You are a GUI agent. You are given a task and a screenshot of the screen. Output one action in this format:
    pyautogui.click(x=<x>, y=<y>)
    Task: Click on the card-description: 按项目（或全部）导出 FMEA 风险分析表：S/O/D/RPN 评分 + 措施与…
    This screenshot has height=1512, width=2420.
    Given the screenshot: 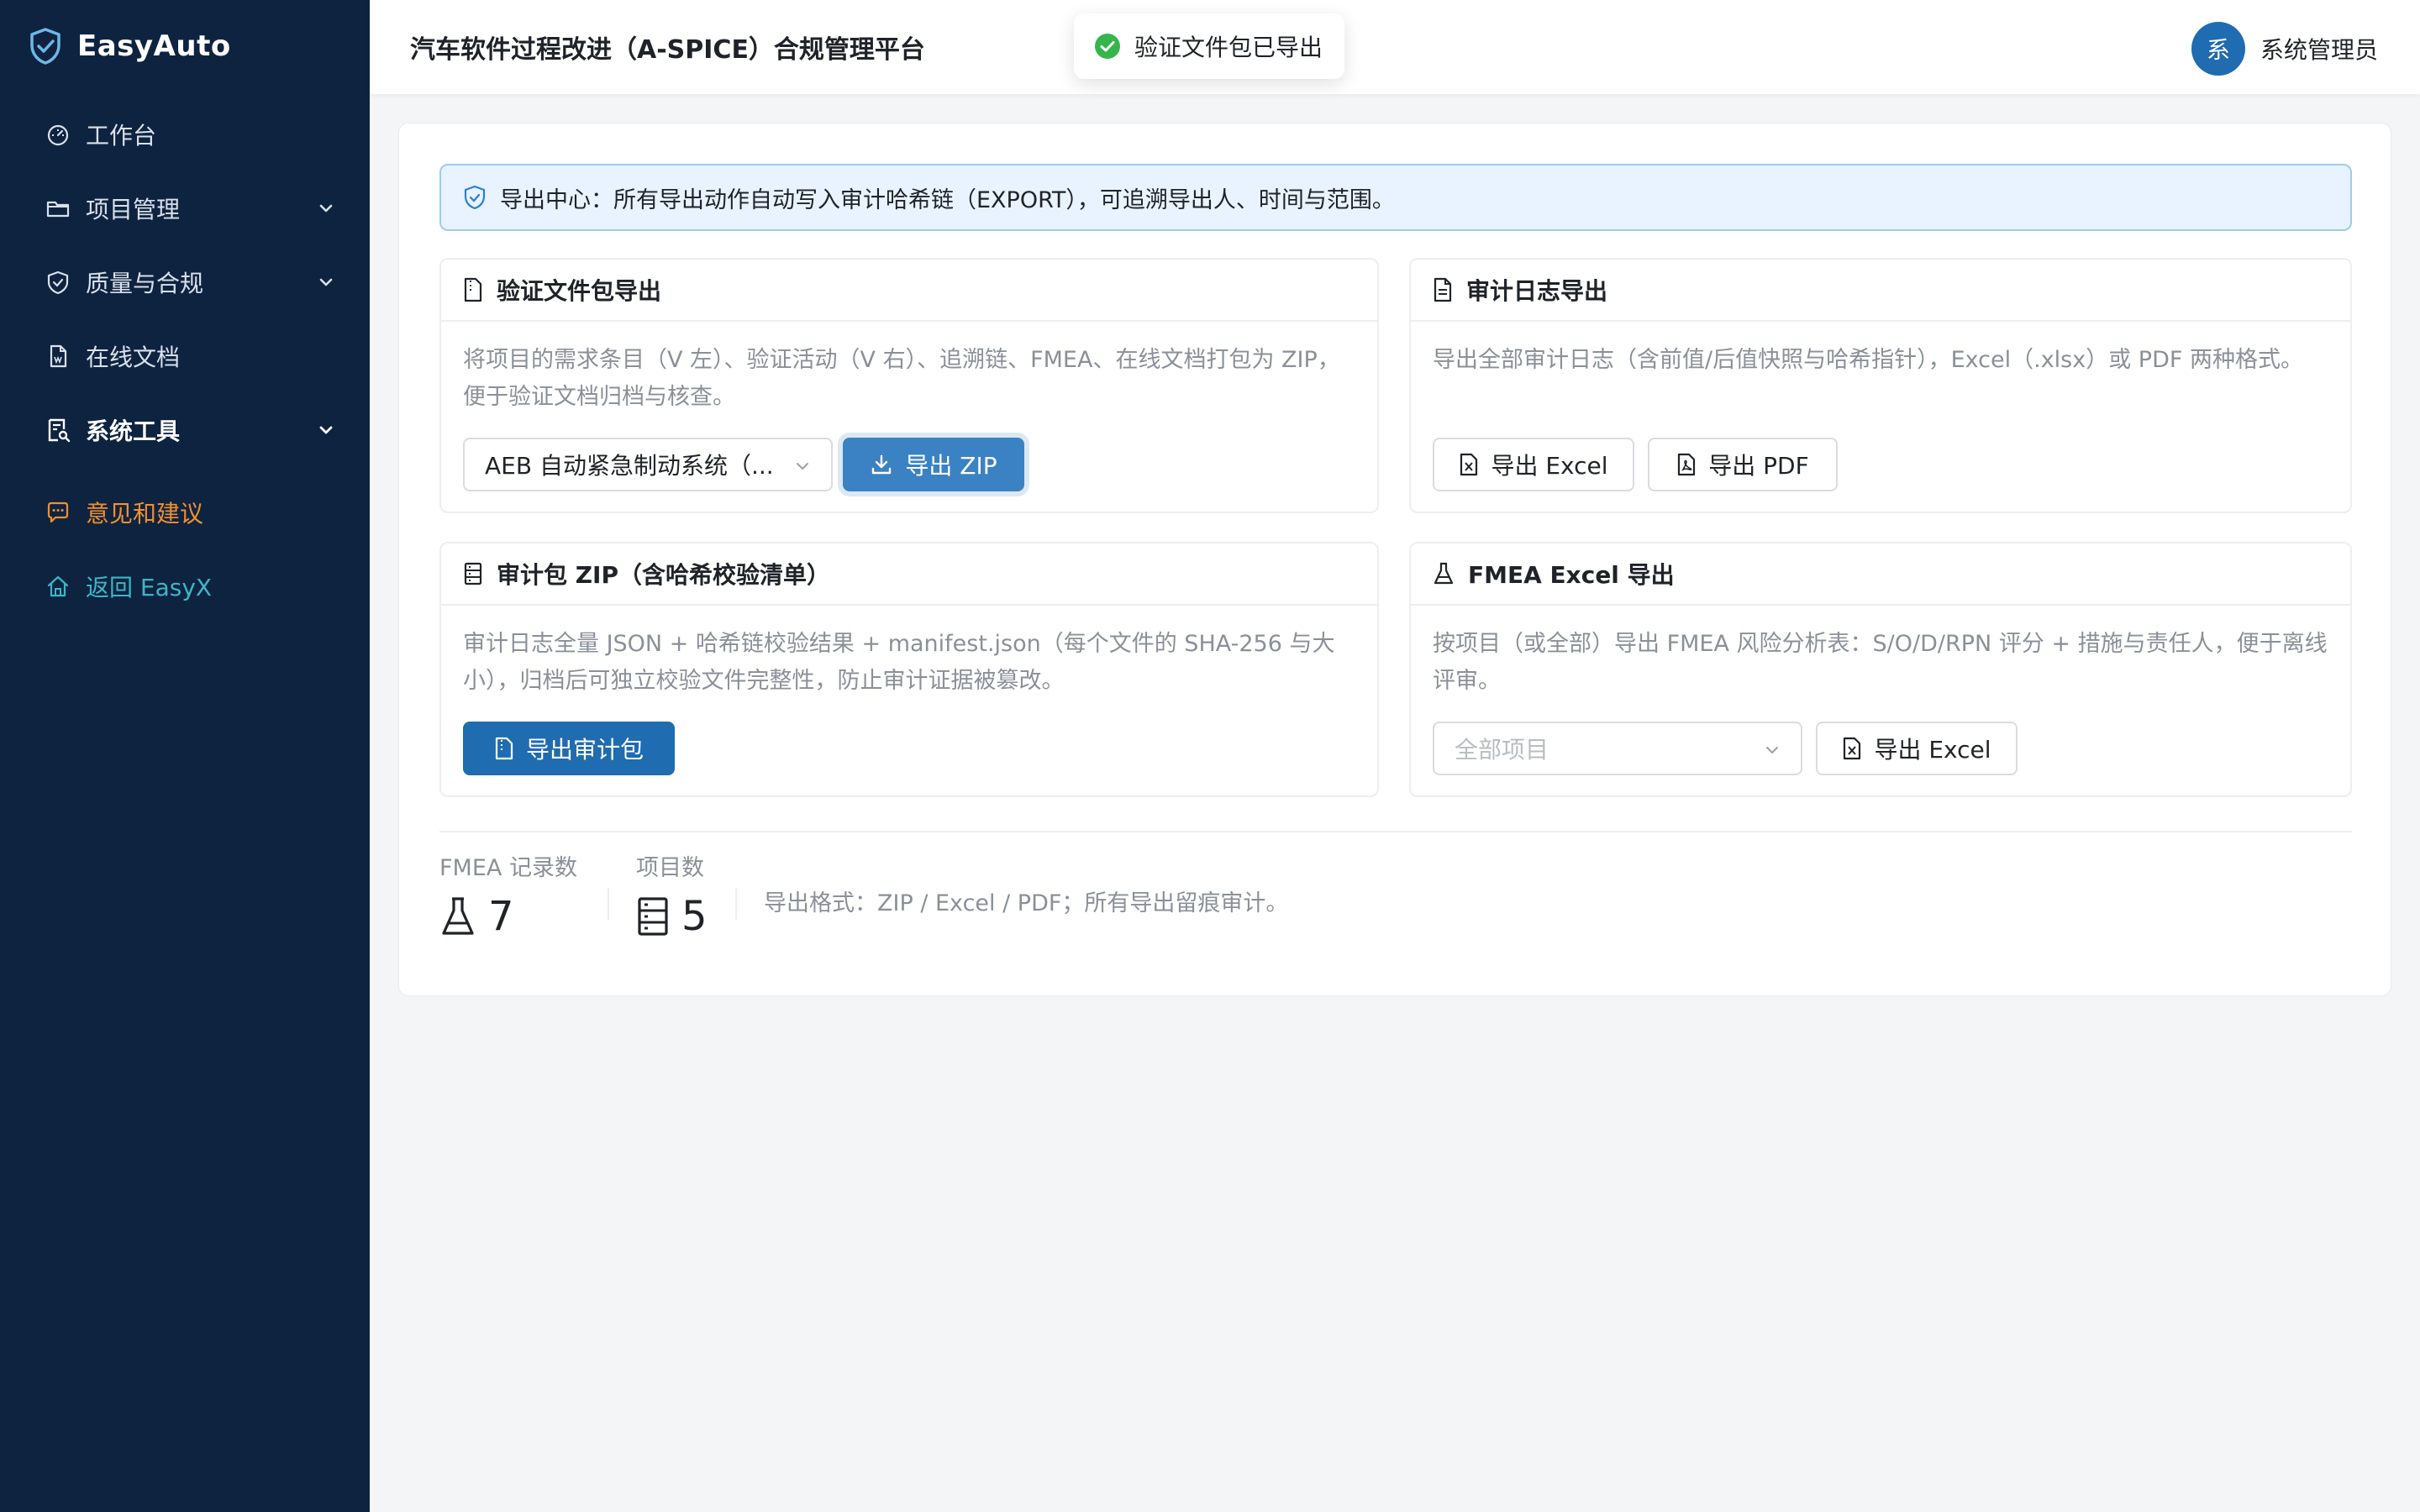 What is the action you would take?
    pyautogui.click(x=1880, y=662)
    